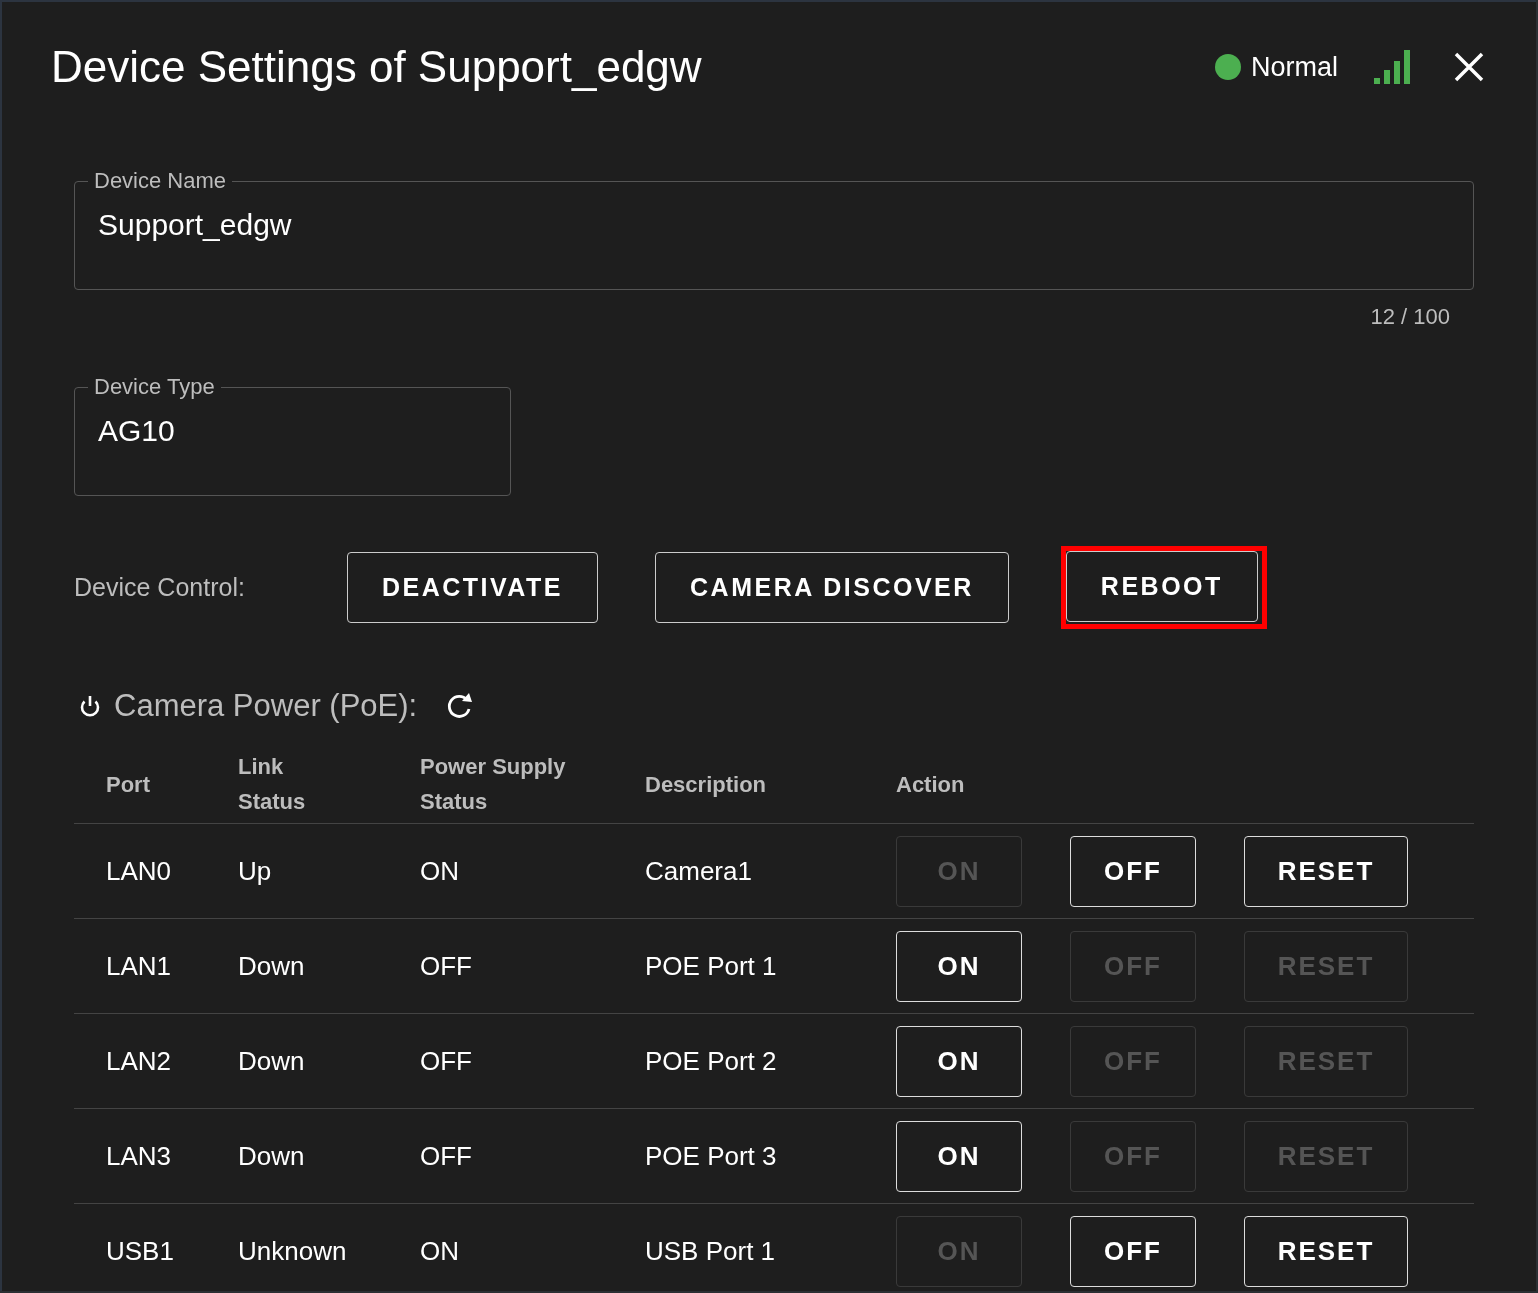  What do you see at coordinates (128, 784) in the screenshot?
I see `column-header: Port` at bounding box center [128, 784].